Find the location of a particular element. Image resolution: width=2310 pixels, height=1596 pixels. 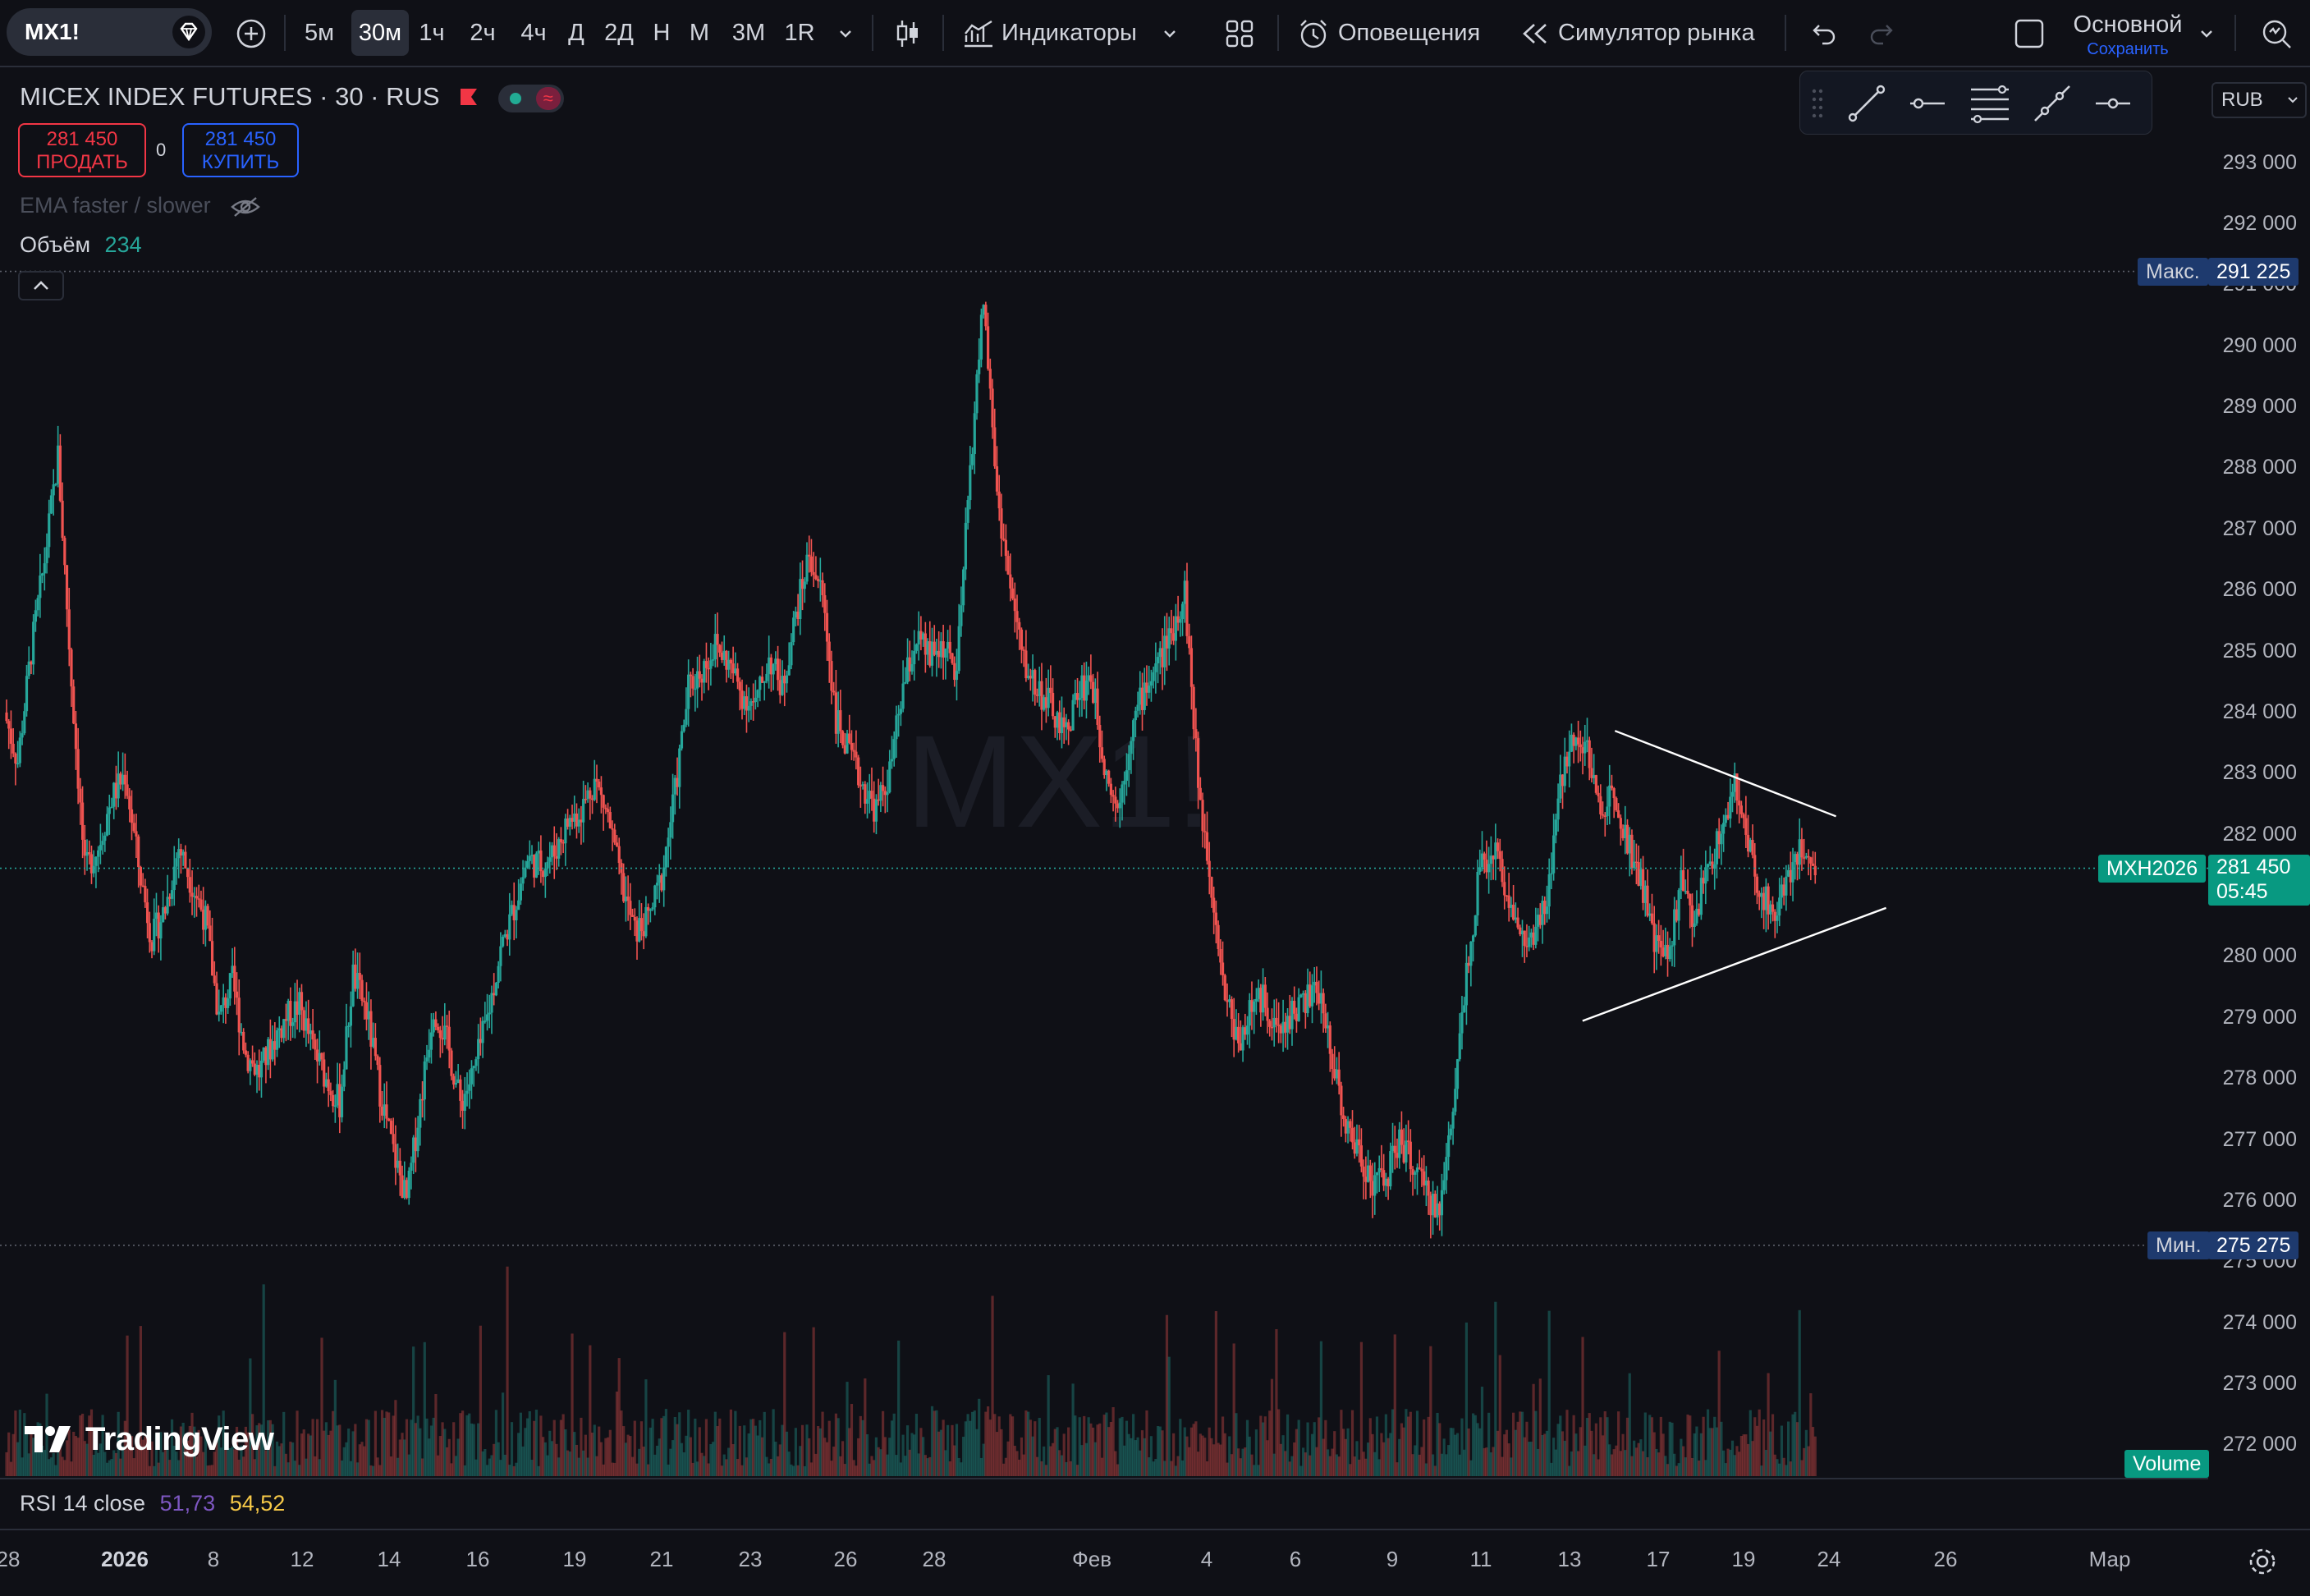

price-tick-label: 290 000 is located at coordinates (2259, 345).